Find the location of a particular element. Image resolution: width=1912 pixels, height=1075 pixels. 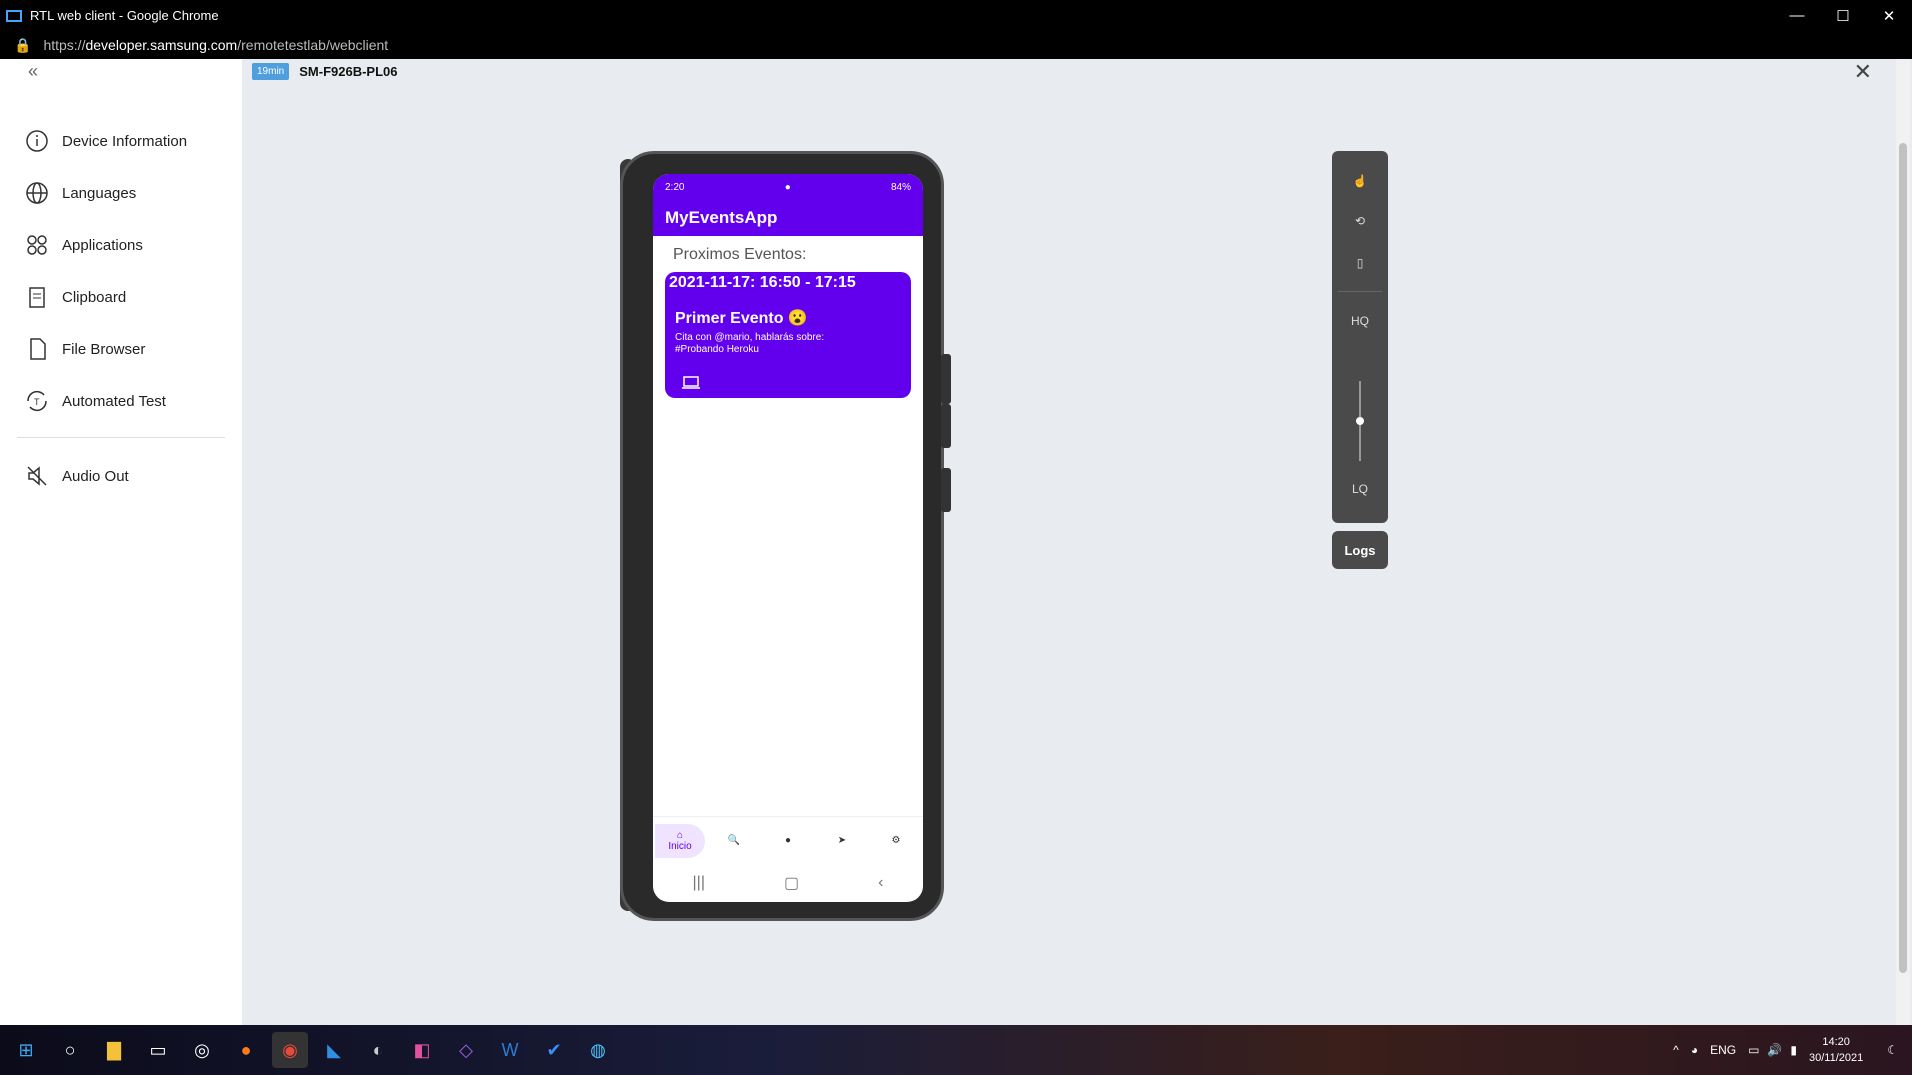

discord-icon: ◕ is located at coordinates (1694, 1050).